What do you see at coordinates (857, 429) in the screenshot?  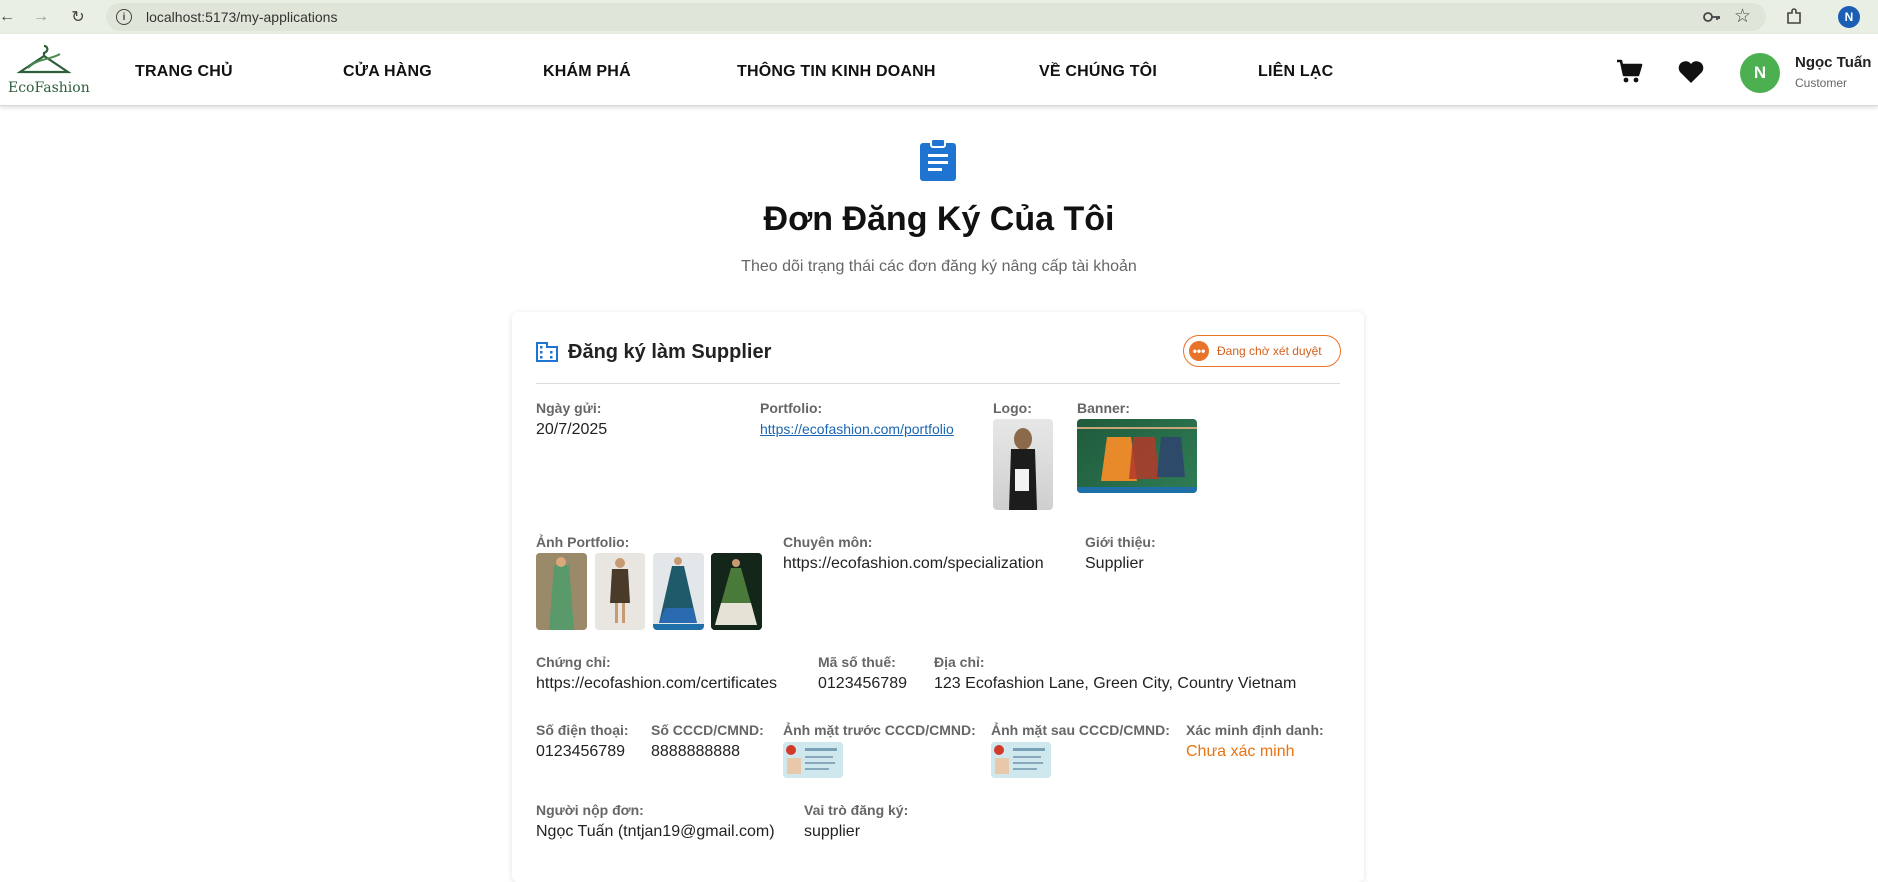 I see `portfolio-link: https://ecofashion.com/portfolio` at bounding box center [857, 429].